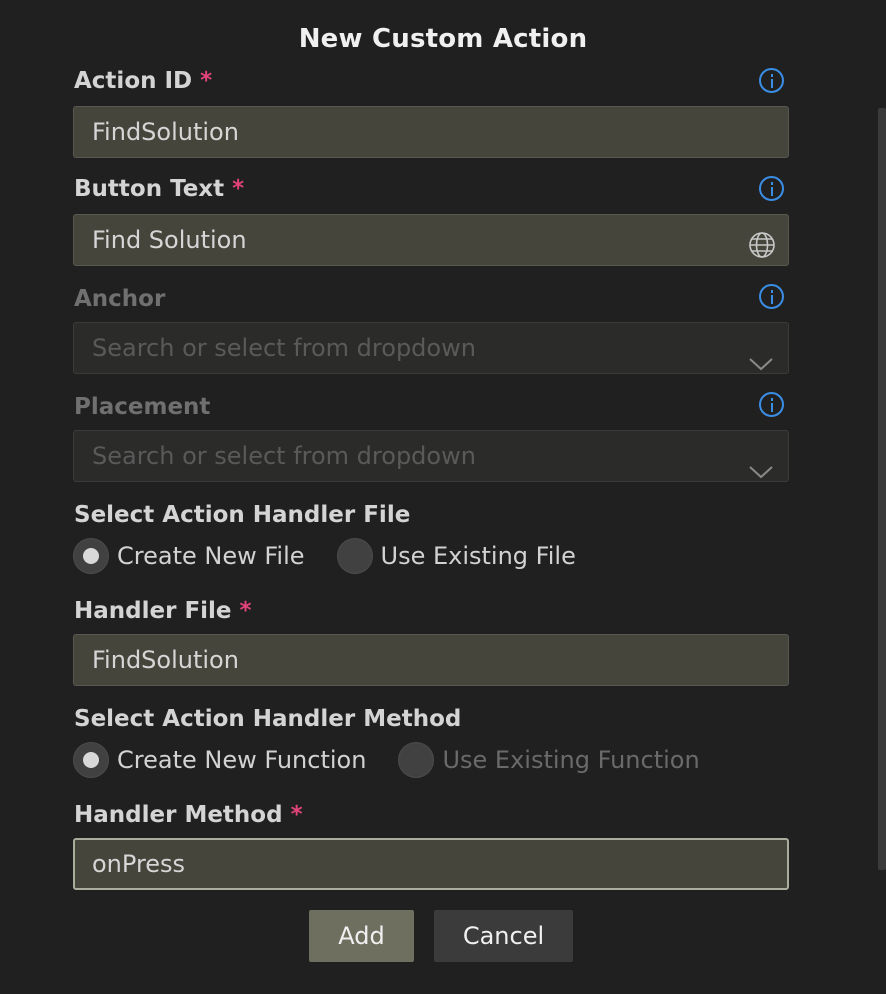  I want to click on action-id-label: Action ID *, so click(143, 81).